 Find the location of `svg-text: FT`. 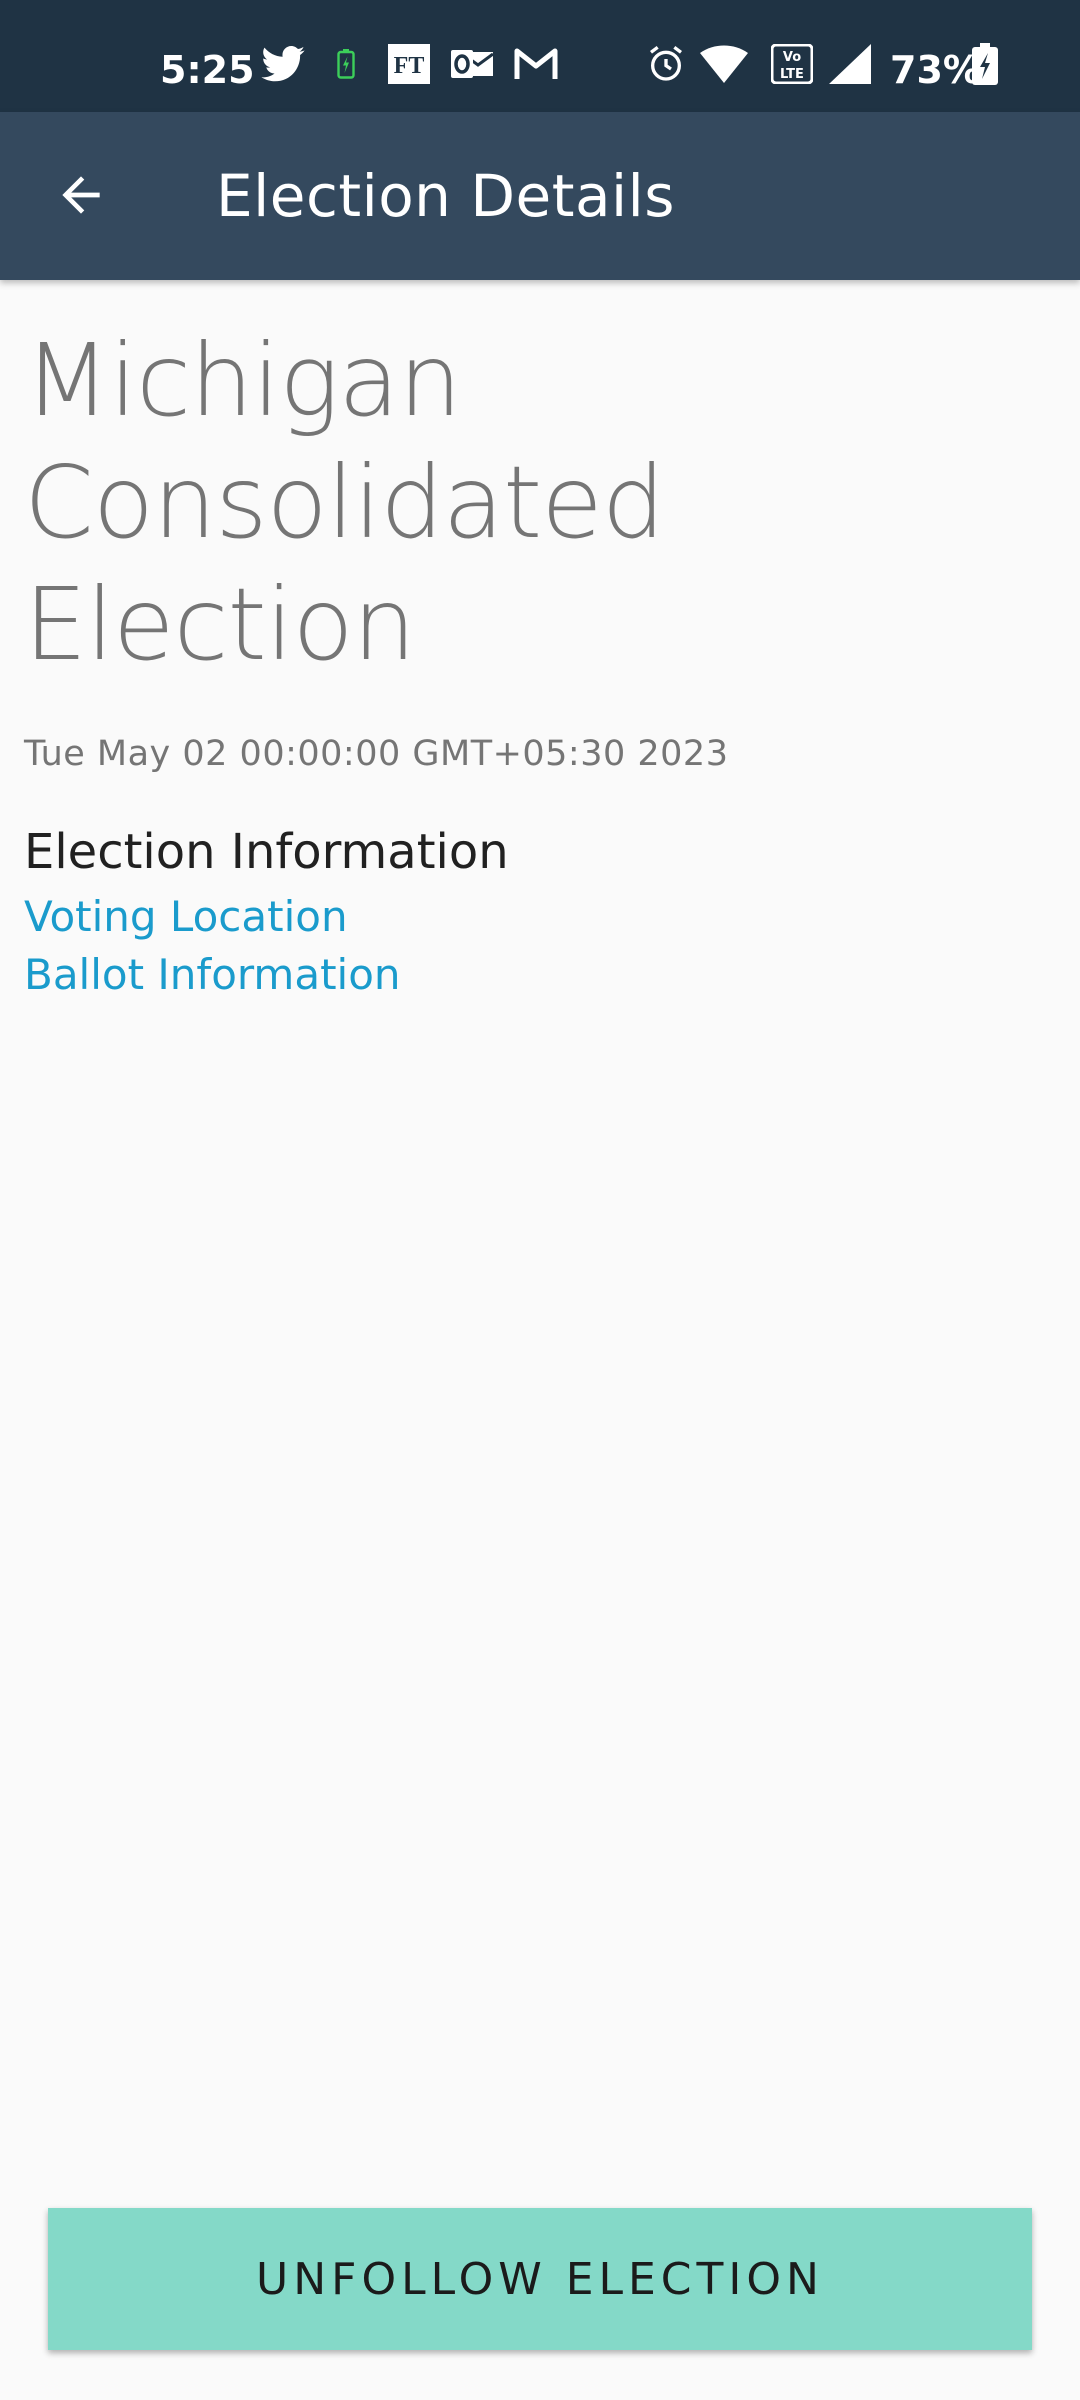

svg-text: FT is located at coordinates (409, 66).